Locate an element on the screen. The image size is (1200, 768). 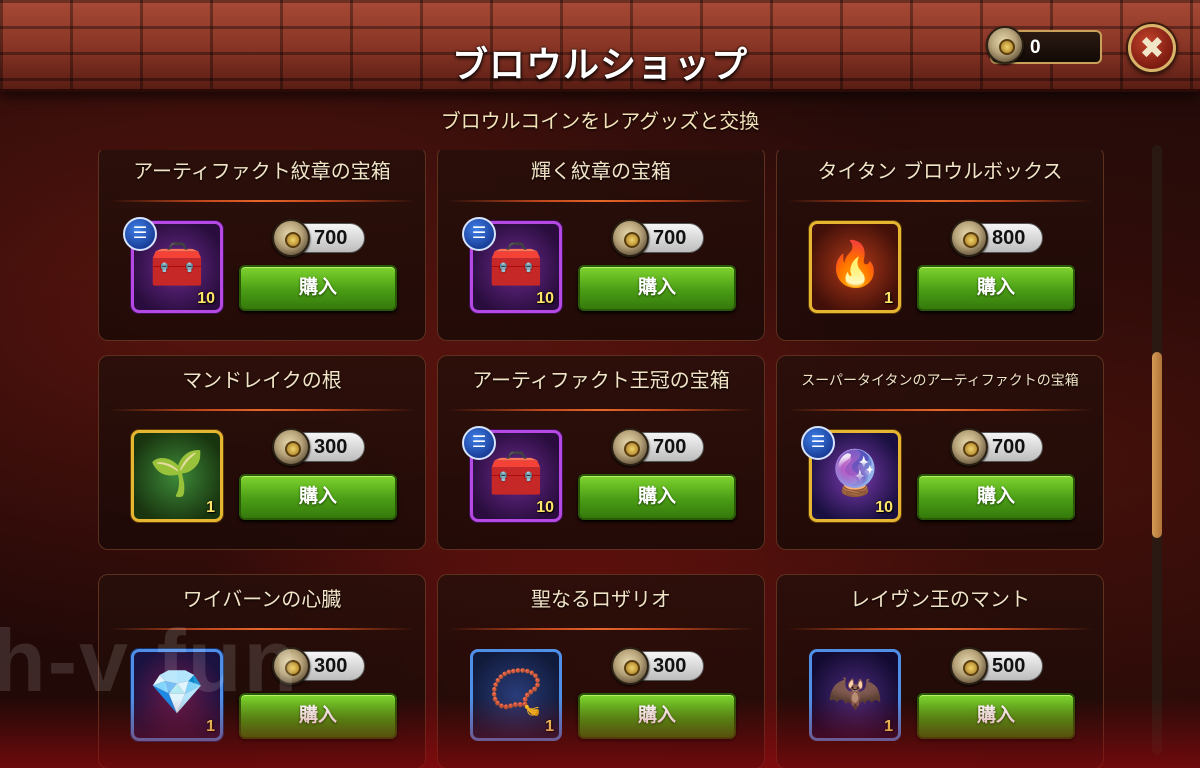
shop-card: 聖なるロザリオ 📿 1 300 購入 is located at coordinates (601, 671).